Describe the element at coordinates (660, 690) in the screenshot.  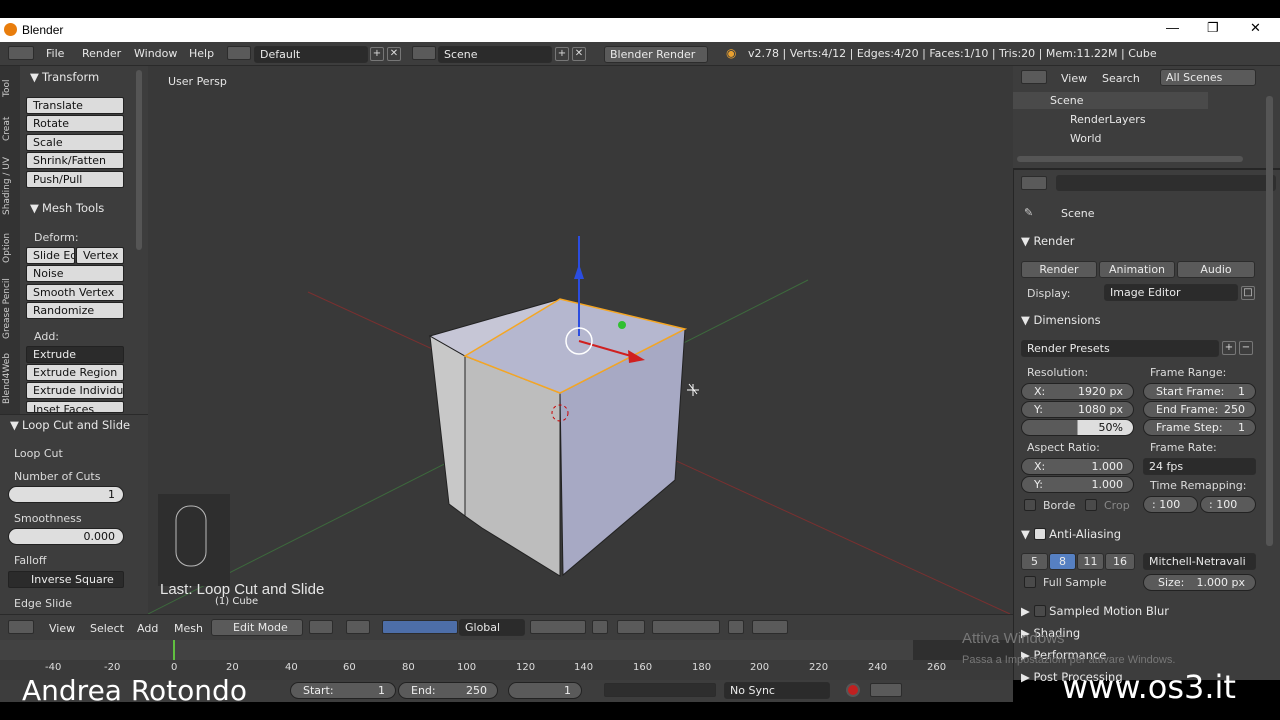
I see `playback-controls` at that location.